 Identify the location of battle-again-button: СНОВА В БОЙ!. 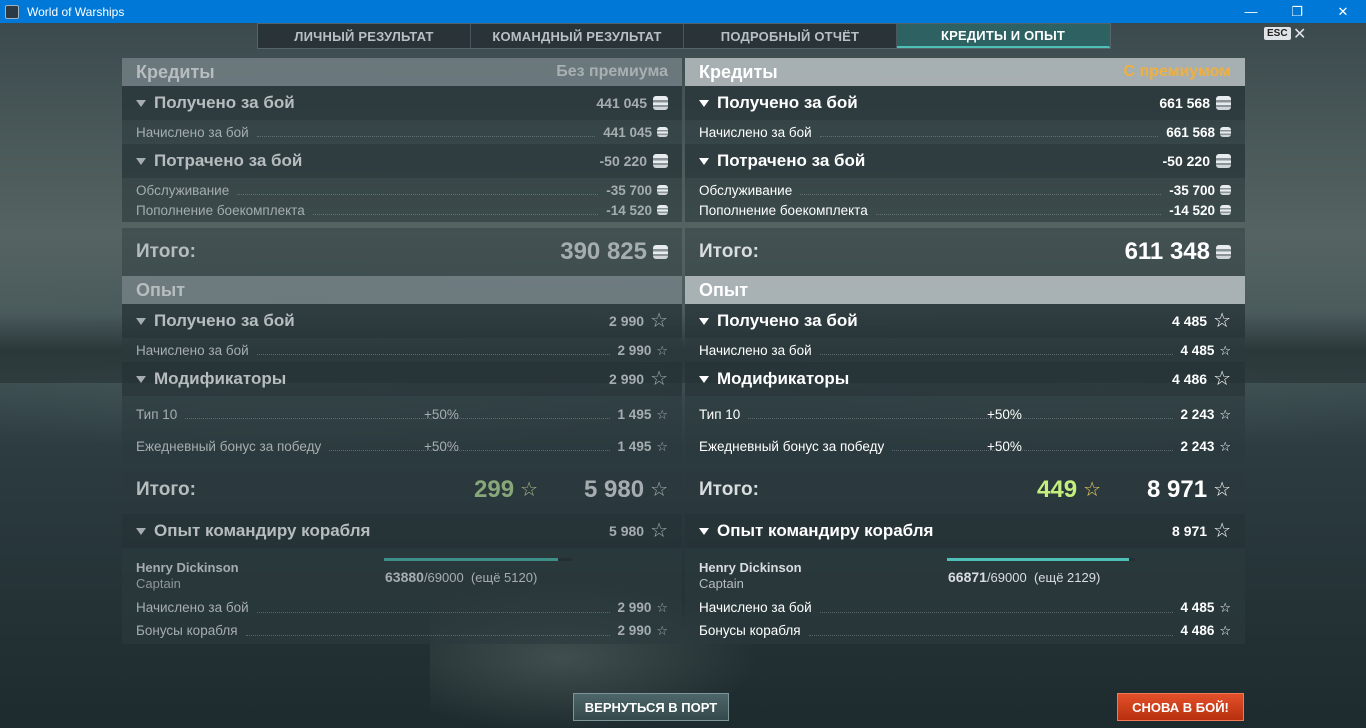
(1180, 707).